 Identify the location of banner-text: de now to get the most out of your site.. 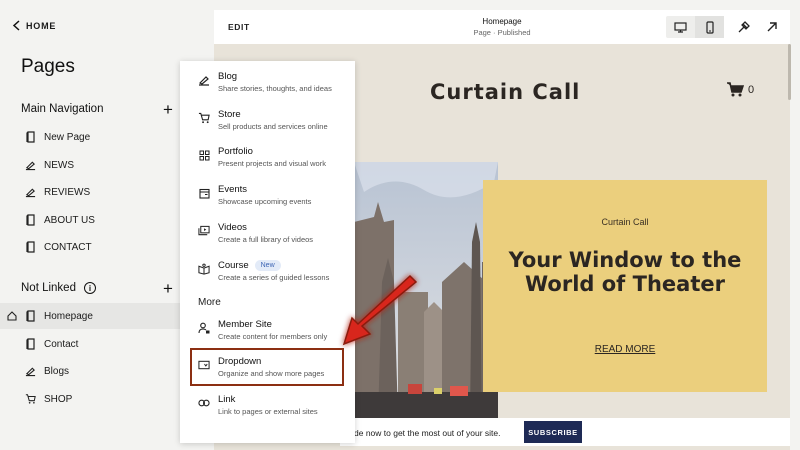
(427, 433).